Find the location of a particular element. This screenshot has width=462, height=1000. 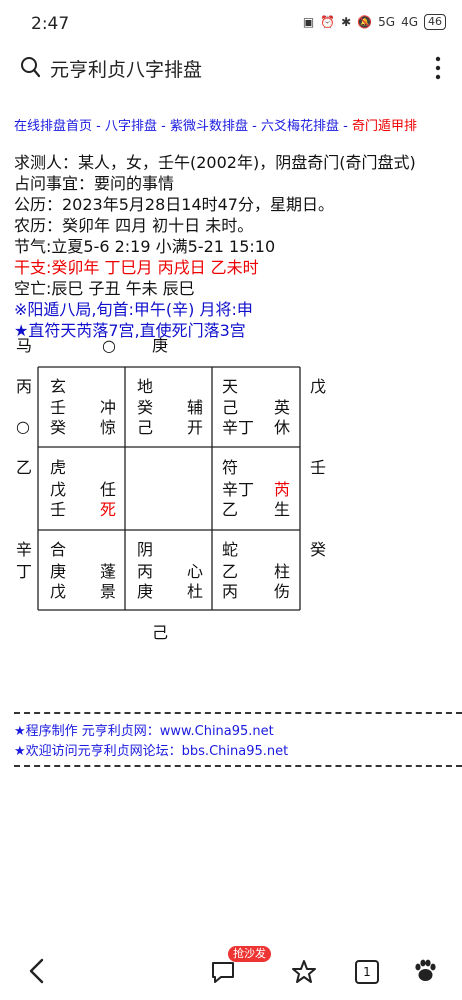

nfc-icon: ▣ is located at coordinates (308, 22).